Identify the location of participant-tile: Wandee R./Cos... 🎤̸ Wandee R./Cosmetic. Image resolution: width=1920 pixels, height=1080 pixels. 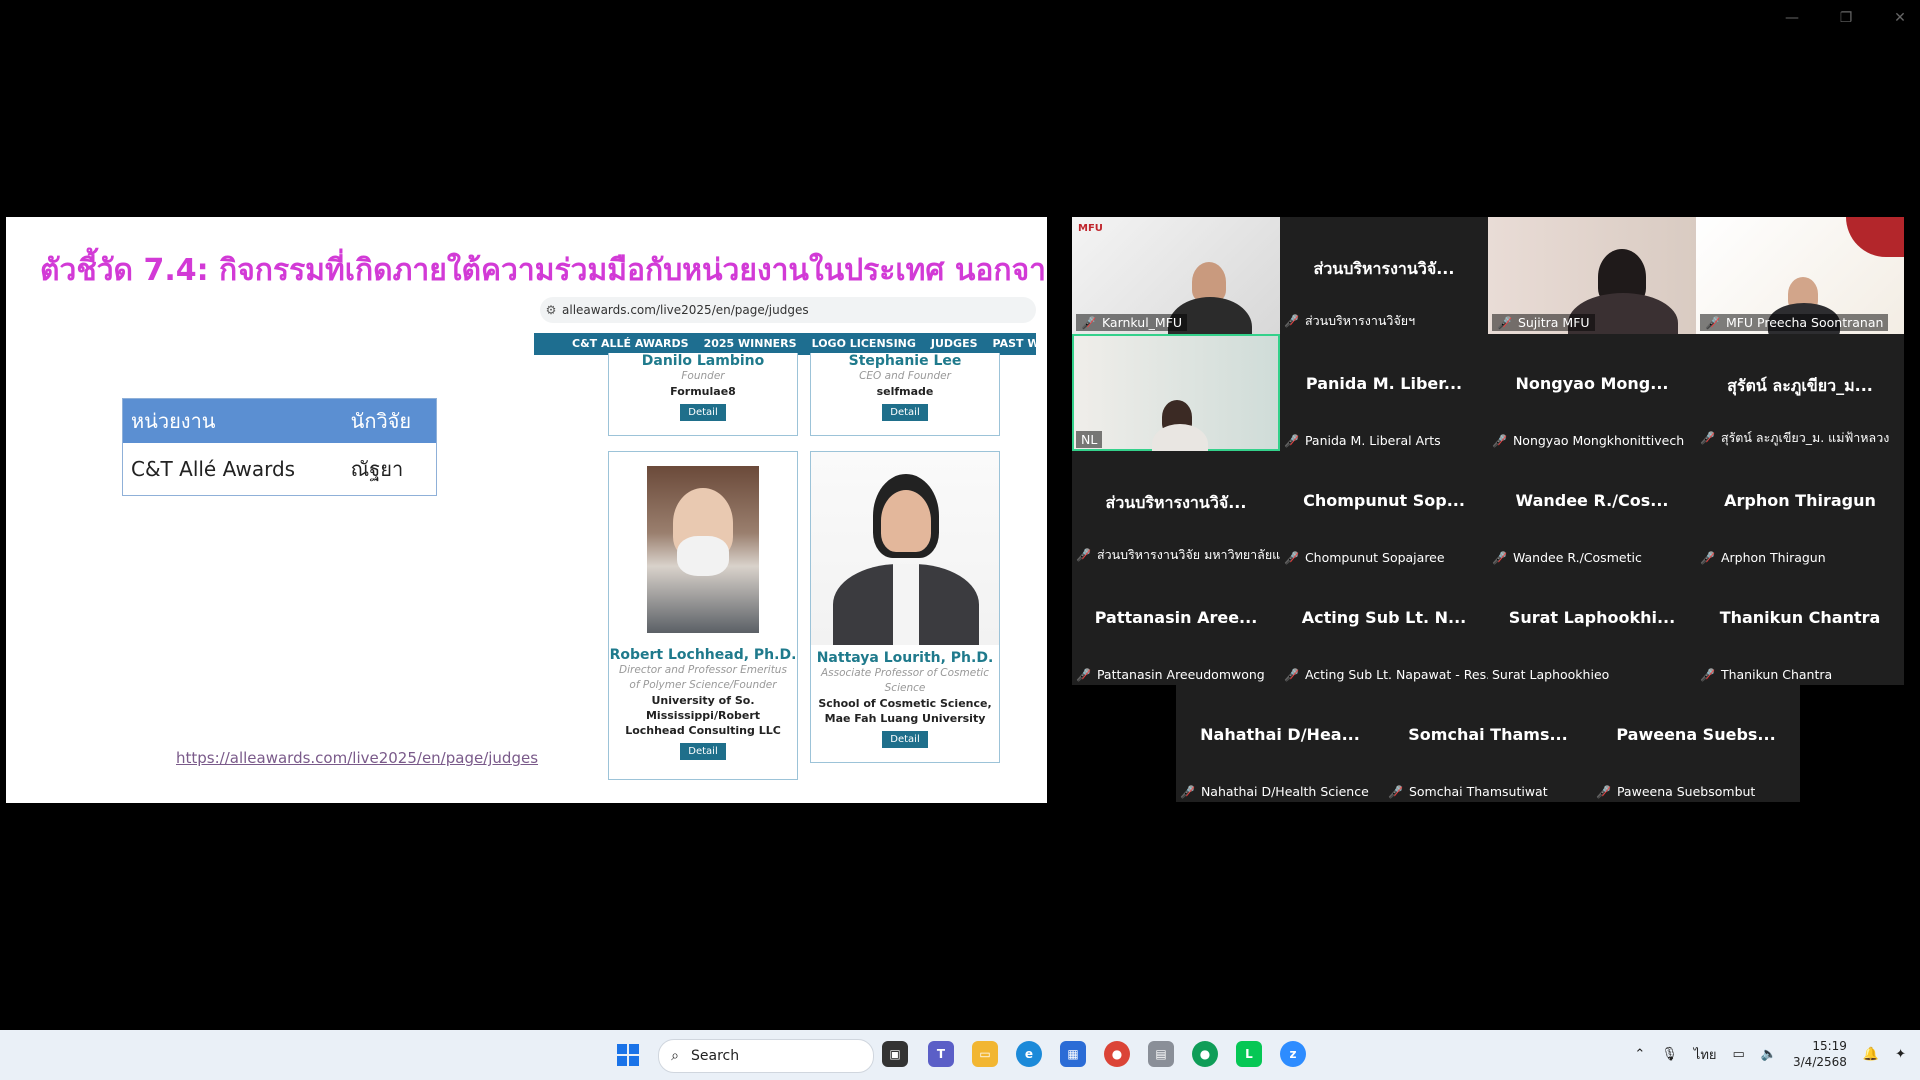
(1592, 509).